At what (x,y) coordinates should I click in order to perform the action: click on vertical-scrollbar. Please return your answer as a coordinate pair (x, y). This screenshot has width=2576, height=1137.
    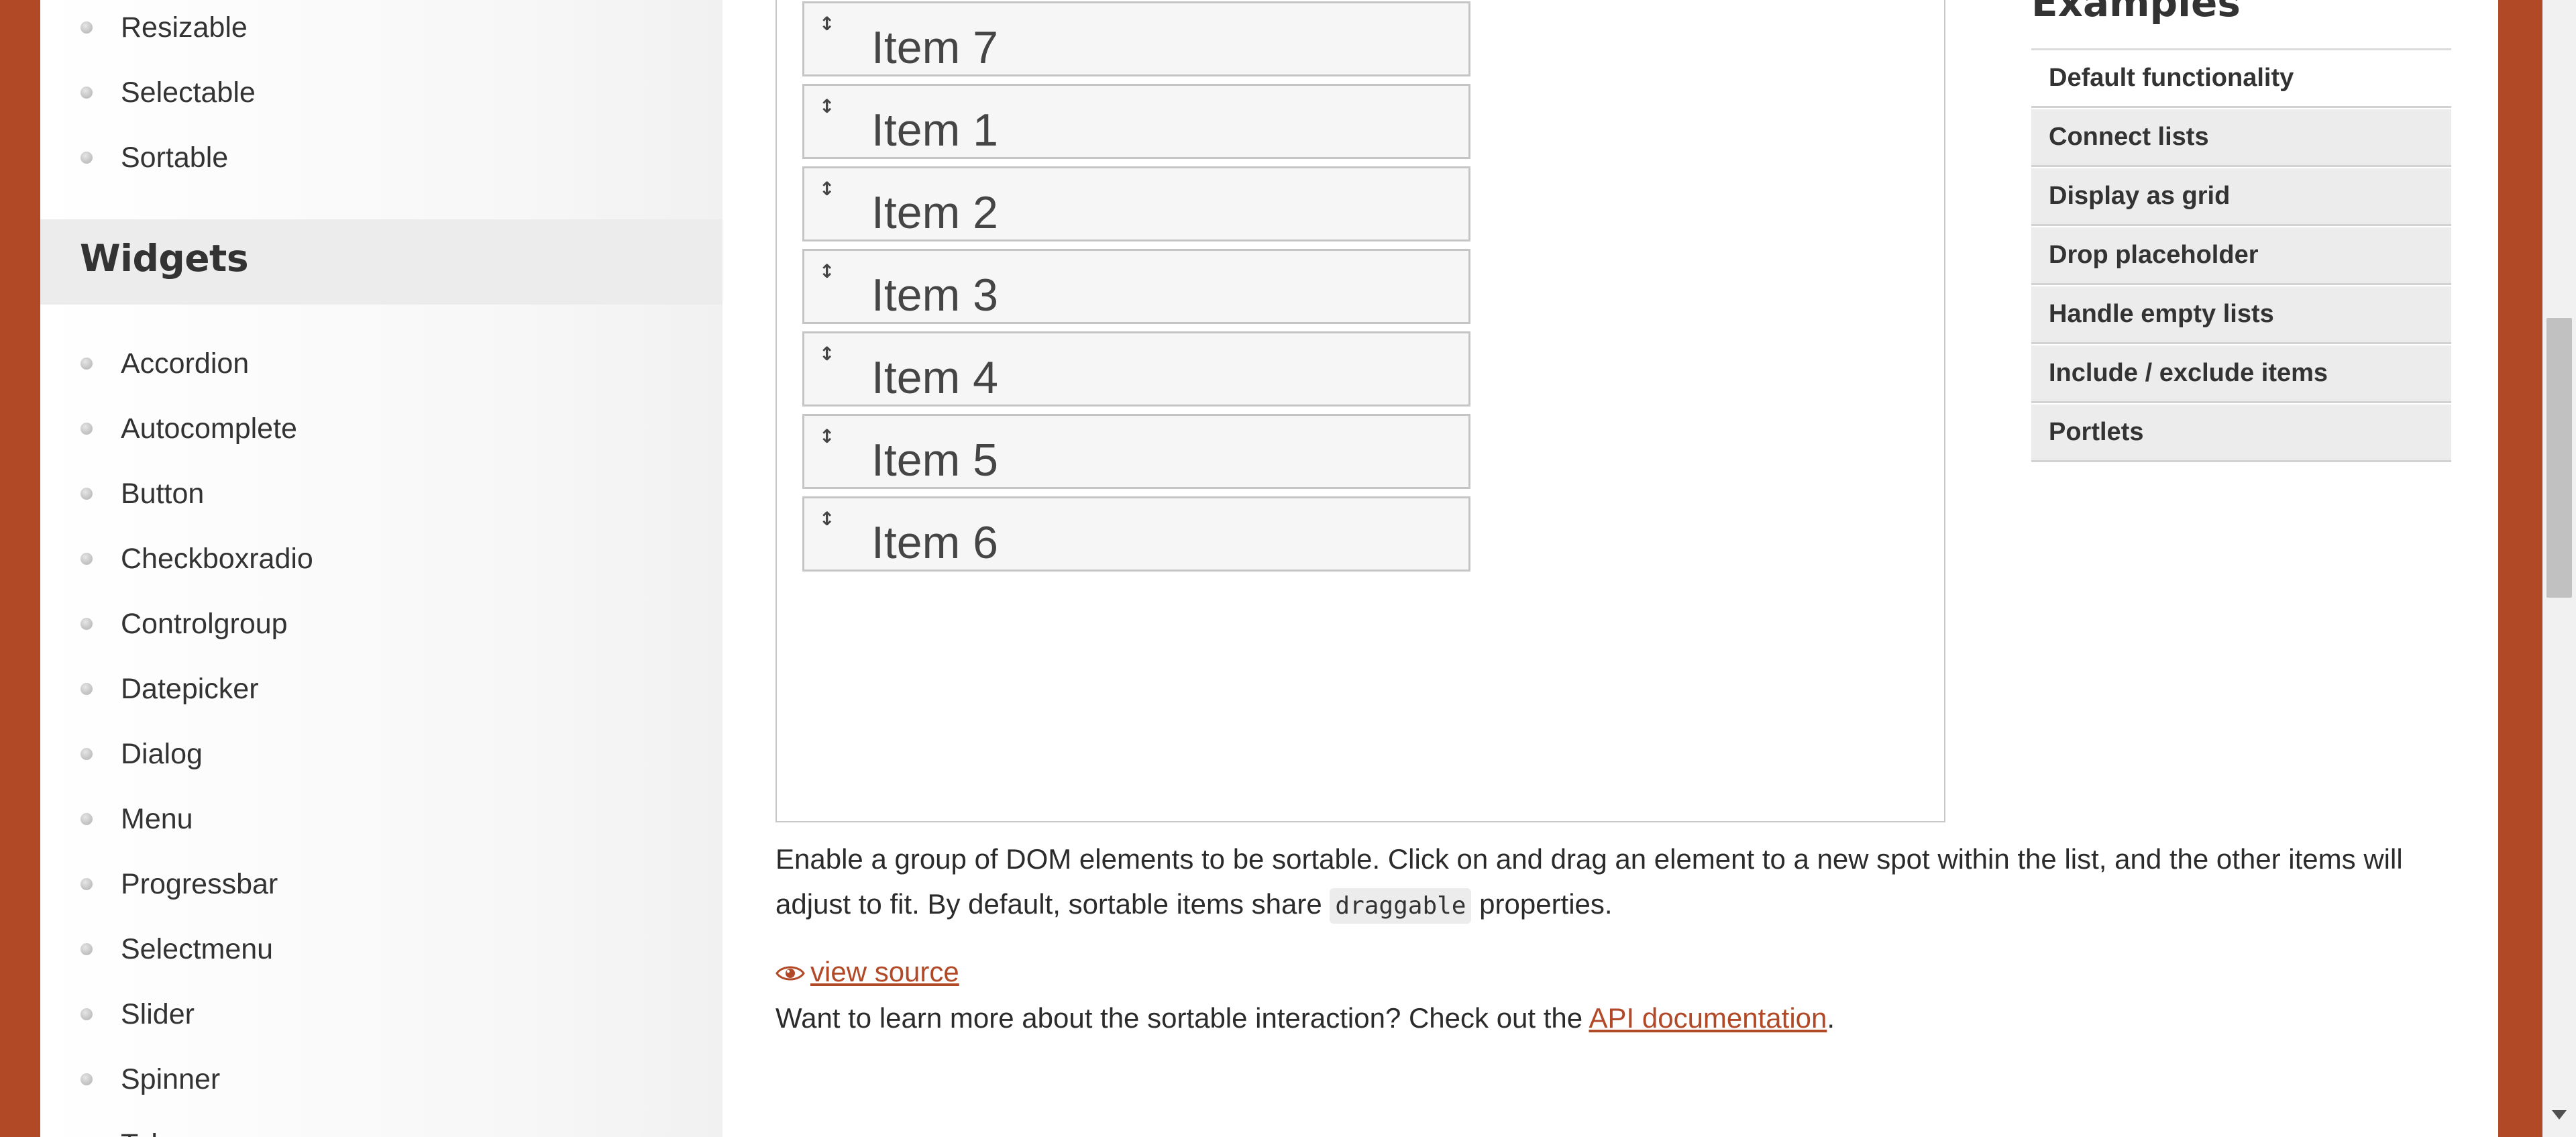
    Looking at the image, I should click on (2559, 568).